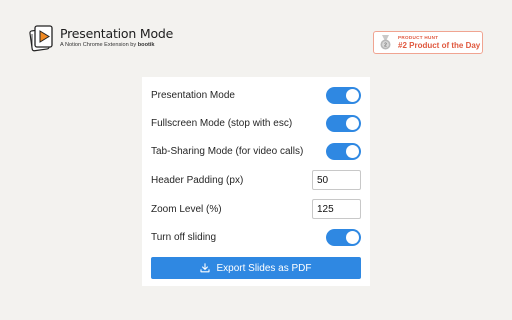 The width and height of the screenshot is (512, 320). What do you see at coordinates (186, 209) in the screenshot?
I see `zoom-level-label: Zoom Level (%)` at bounding box center [186, 209].